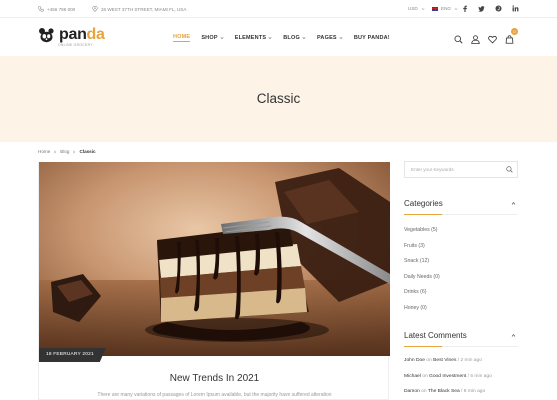 The height and width of the screenshot is (400, 557). I want to click on currency-value: USD, so click(413, 8).